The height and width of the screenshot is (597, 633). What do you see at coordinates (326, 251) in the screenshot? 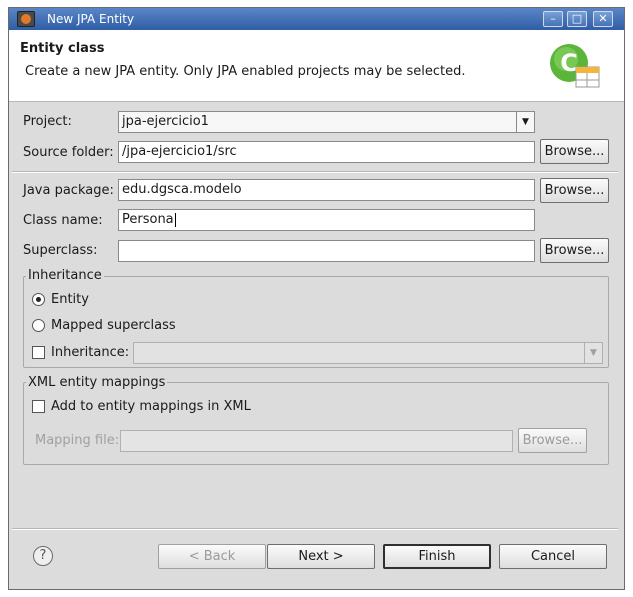
I see `superclass-field` at bounding box center [326, 251].